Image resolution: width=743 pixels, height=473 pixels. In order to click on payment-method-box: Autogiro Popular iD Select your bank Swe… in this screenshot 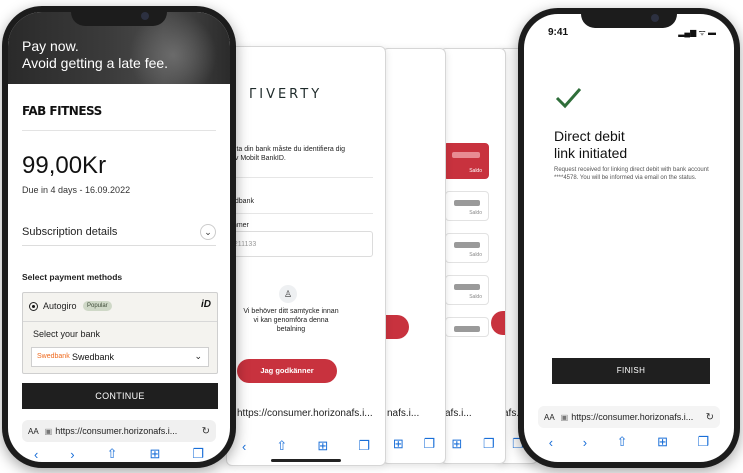, I will do `click(120, 333)`.